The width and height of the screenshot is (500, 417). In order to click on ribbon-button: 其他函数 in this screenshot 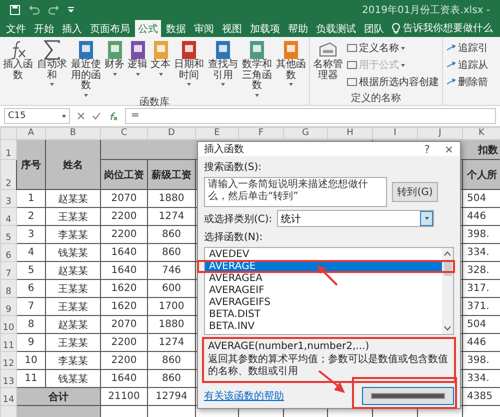, I will do `click(291, 62)`.